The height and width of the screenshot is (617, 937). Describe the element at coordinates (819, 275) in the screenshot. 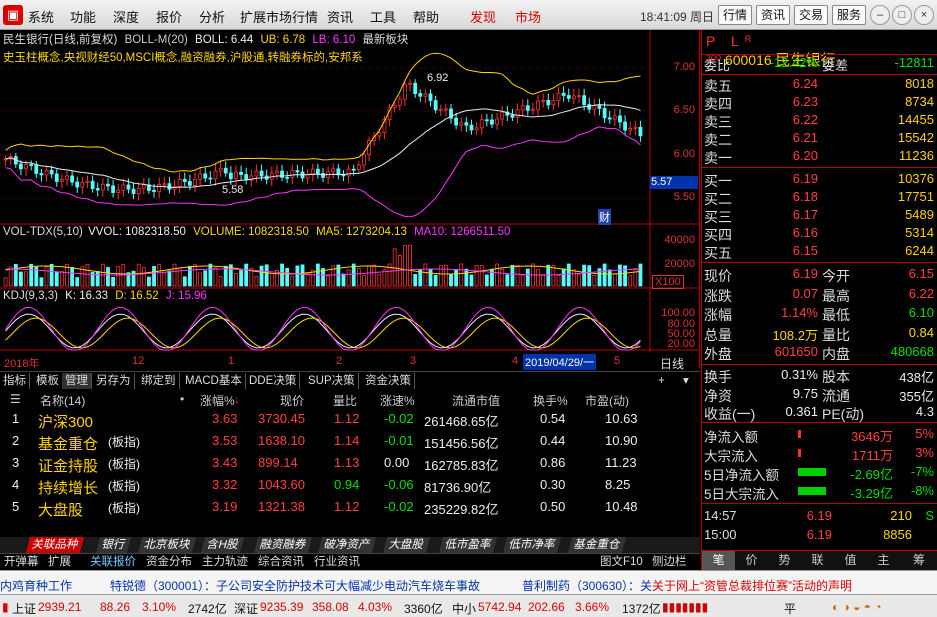

I see `stat-row: 现价 6.19 今开 6.15` at that location.